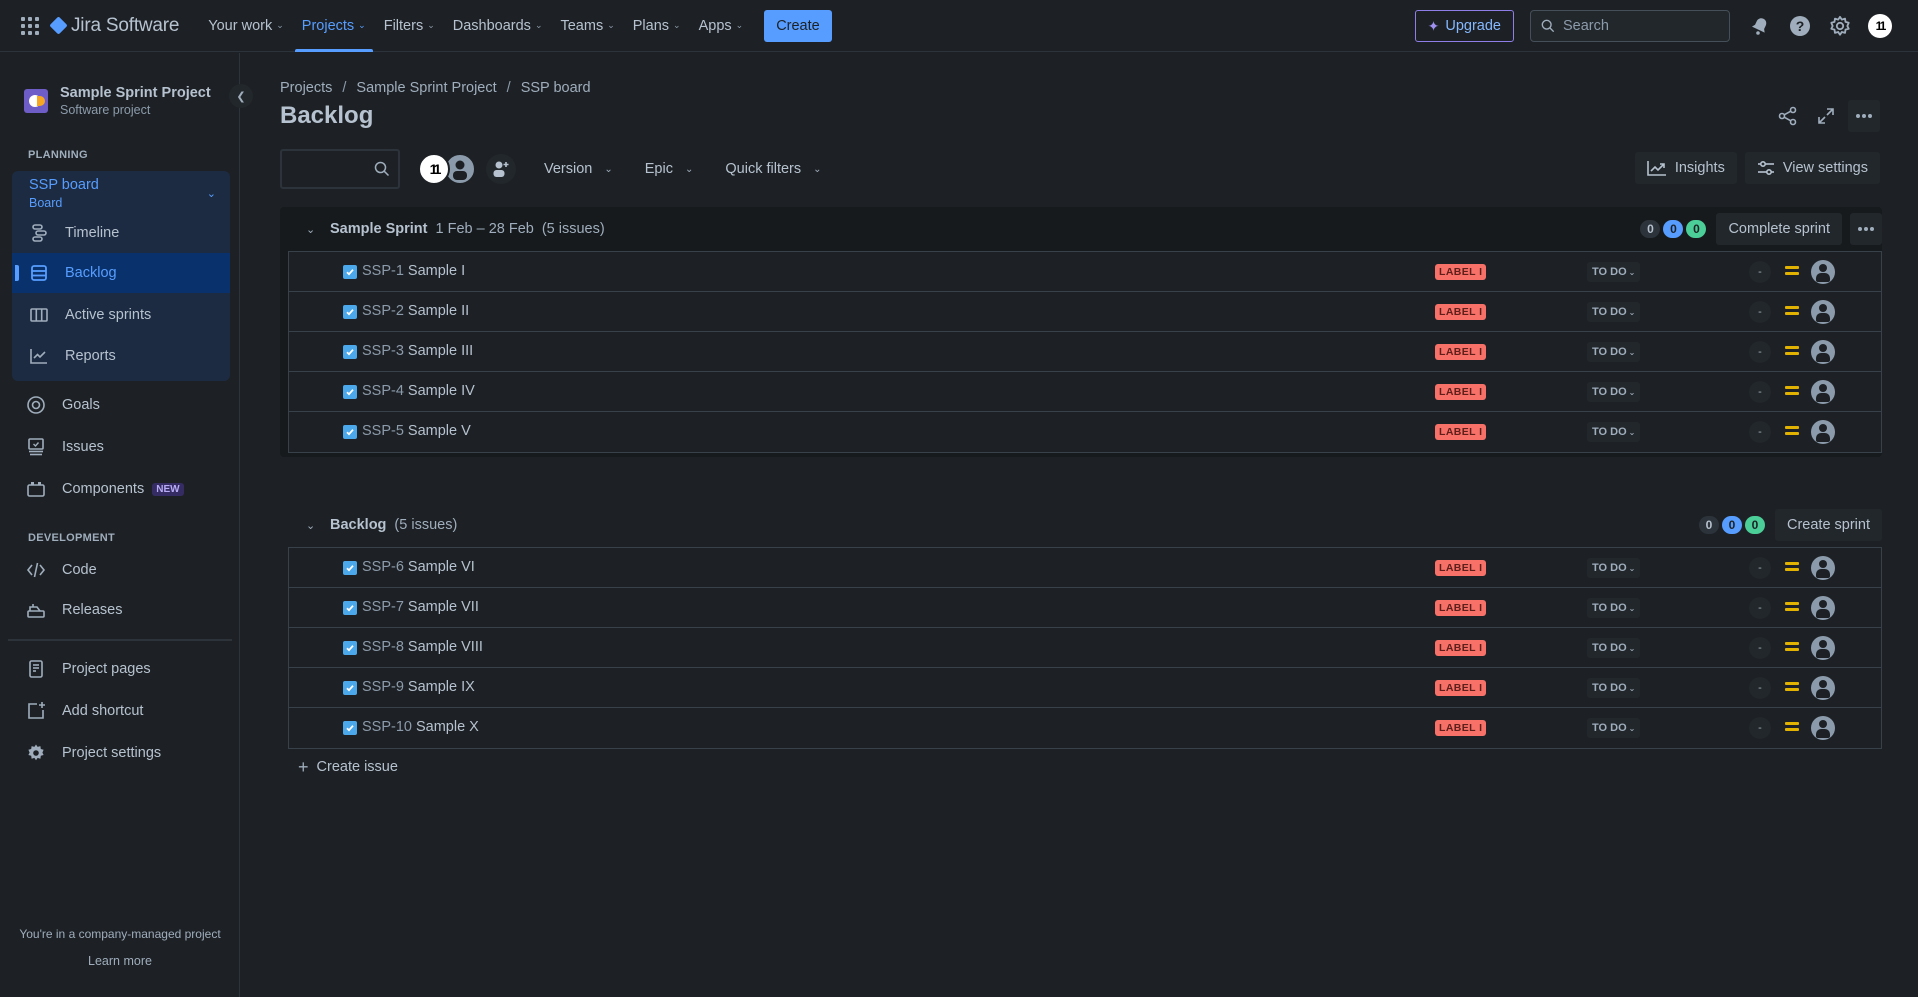  I want to click on issue-row: SSP-6 Sample VI LABEL I TO DO ⌄ -, so click(1085, 568).